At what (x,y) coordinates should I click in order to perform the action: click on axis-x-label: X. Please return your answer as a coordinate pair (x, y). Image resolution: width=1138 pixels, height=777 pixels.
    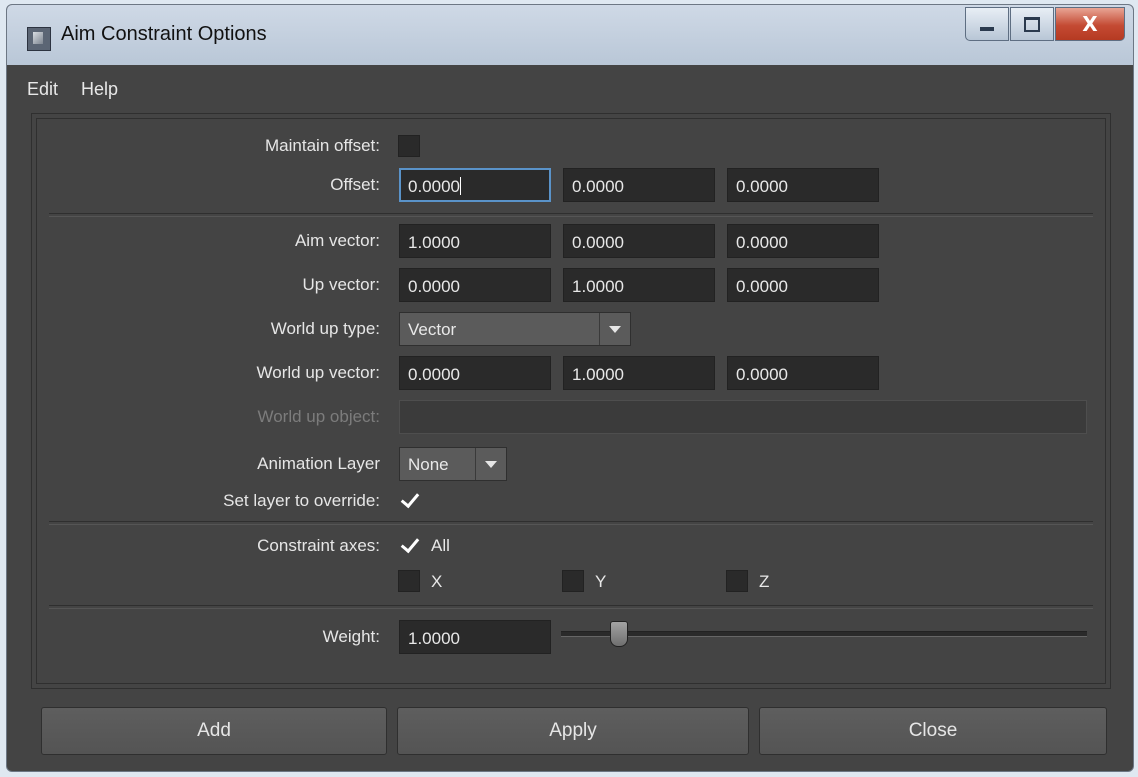
    Looking at the image, I should click on (437, 581).